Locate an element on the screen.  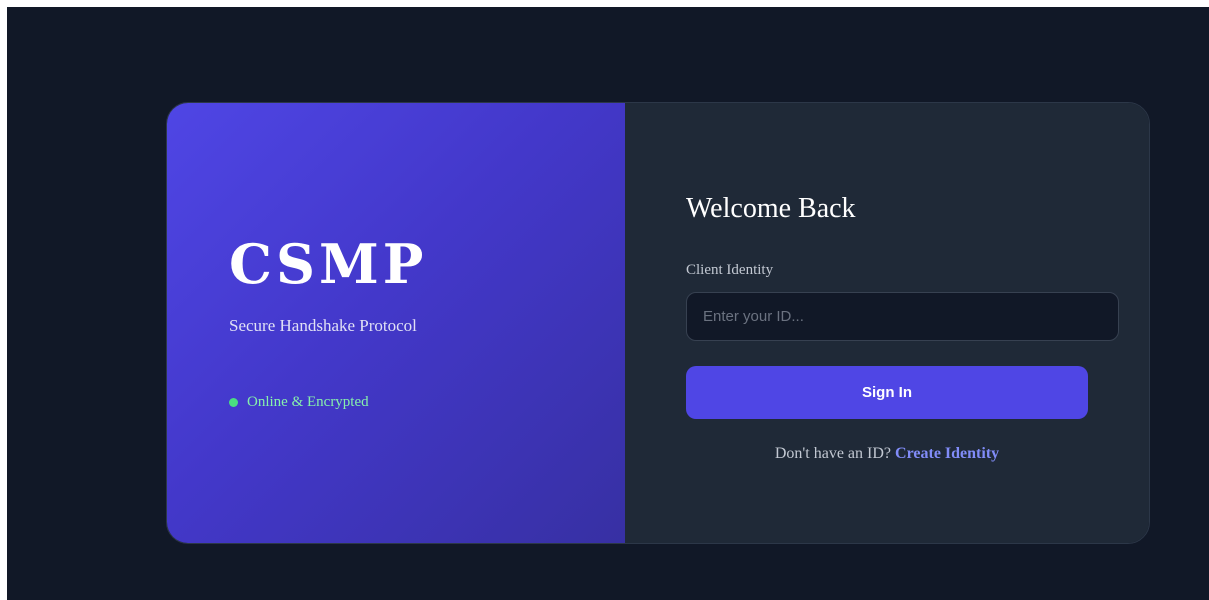
status-dot-icon is located at coordinates (233, 402).